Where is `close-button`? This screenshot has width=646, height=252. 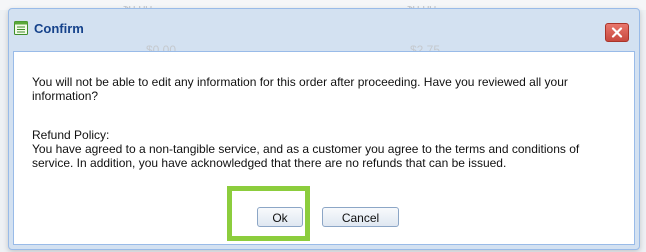
close-button is located at coordinates (617, 32).